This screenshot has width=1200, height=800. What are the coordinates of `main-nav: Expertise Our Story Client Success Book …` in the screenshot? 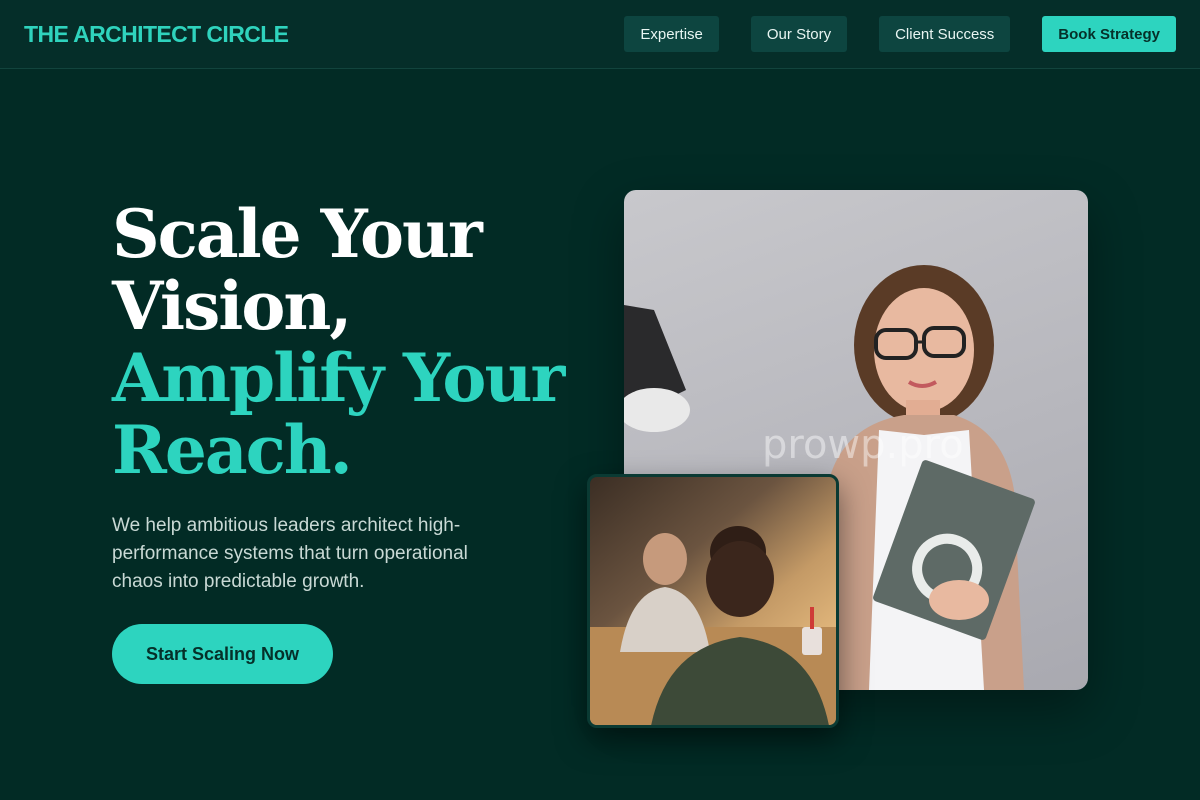 It's located at (900, 34).